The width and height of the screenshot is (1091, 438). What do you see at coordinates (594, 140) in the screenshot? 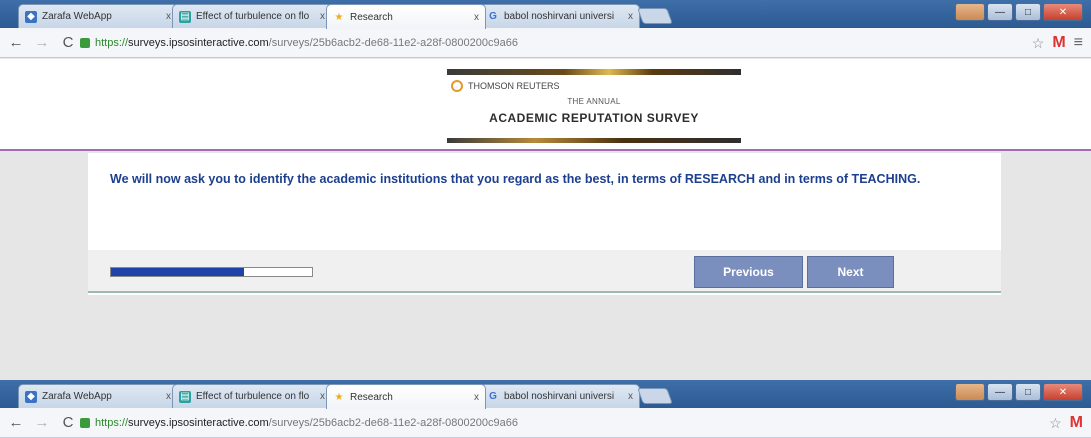
I see `logo-bottom-stripe` at bounding box center [594, 140].